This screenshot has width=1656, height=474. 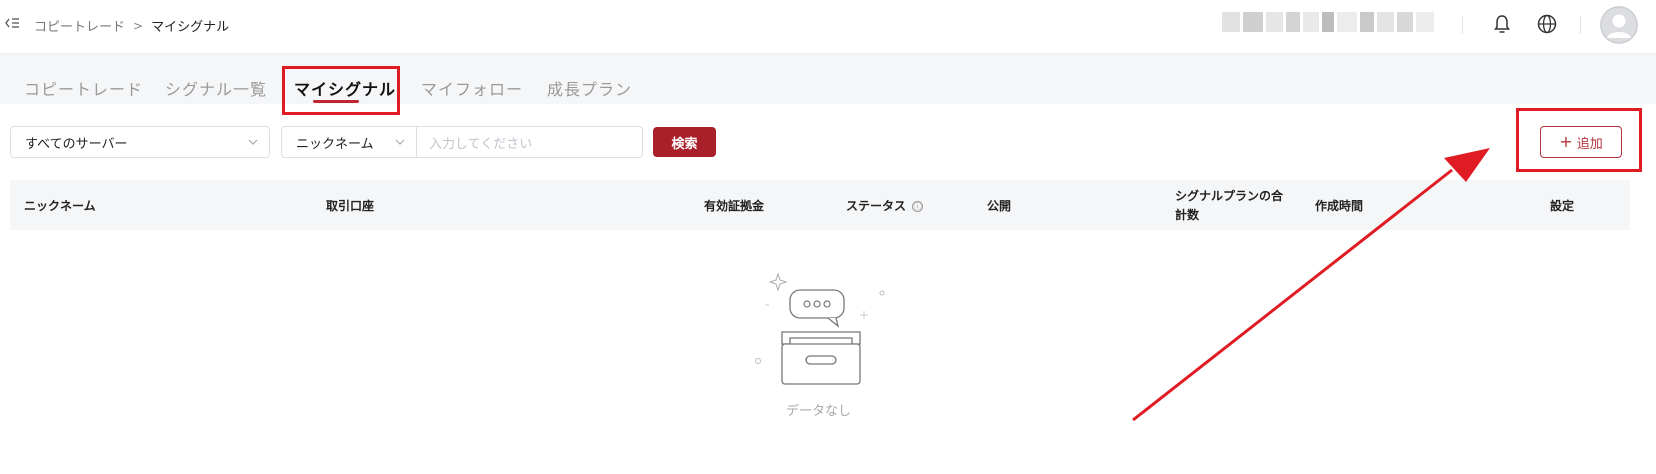 I want to click on breadcrumb: コピートレード > マイシグナル, so click(x=132, y=26).